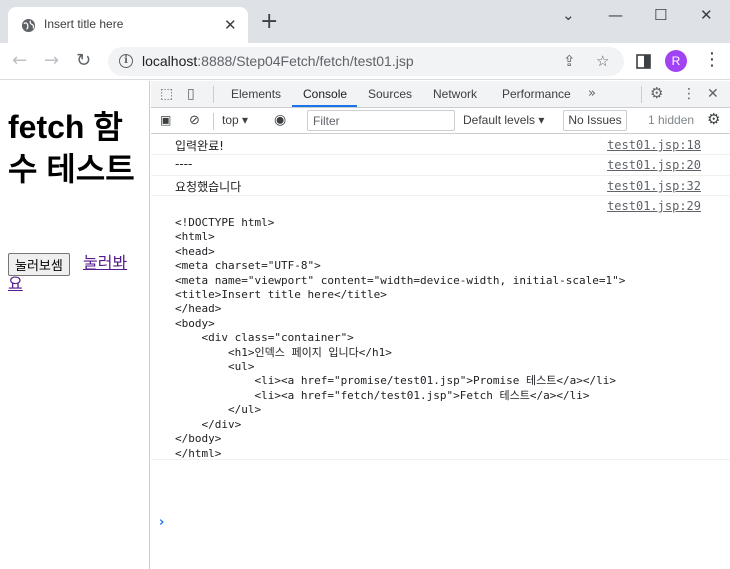  I want to click on browser-menu-icon: ⋮, so click(712, 59).